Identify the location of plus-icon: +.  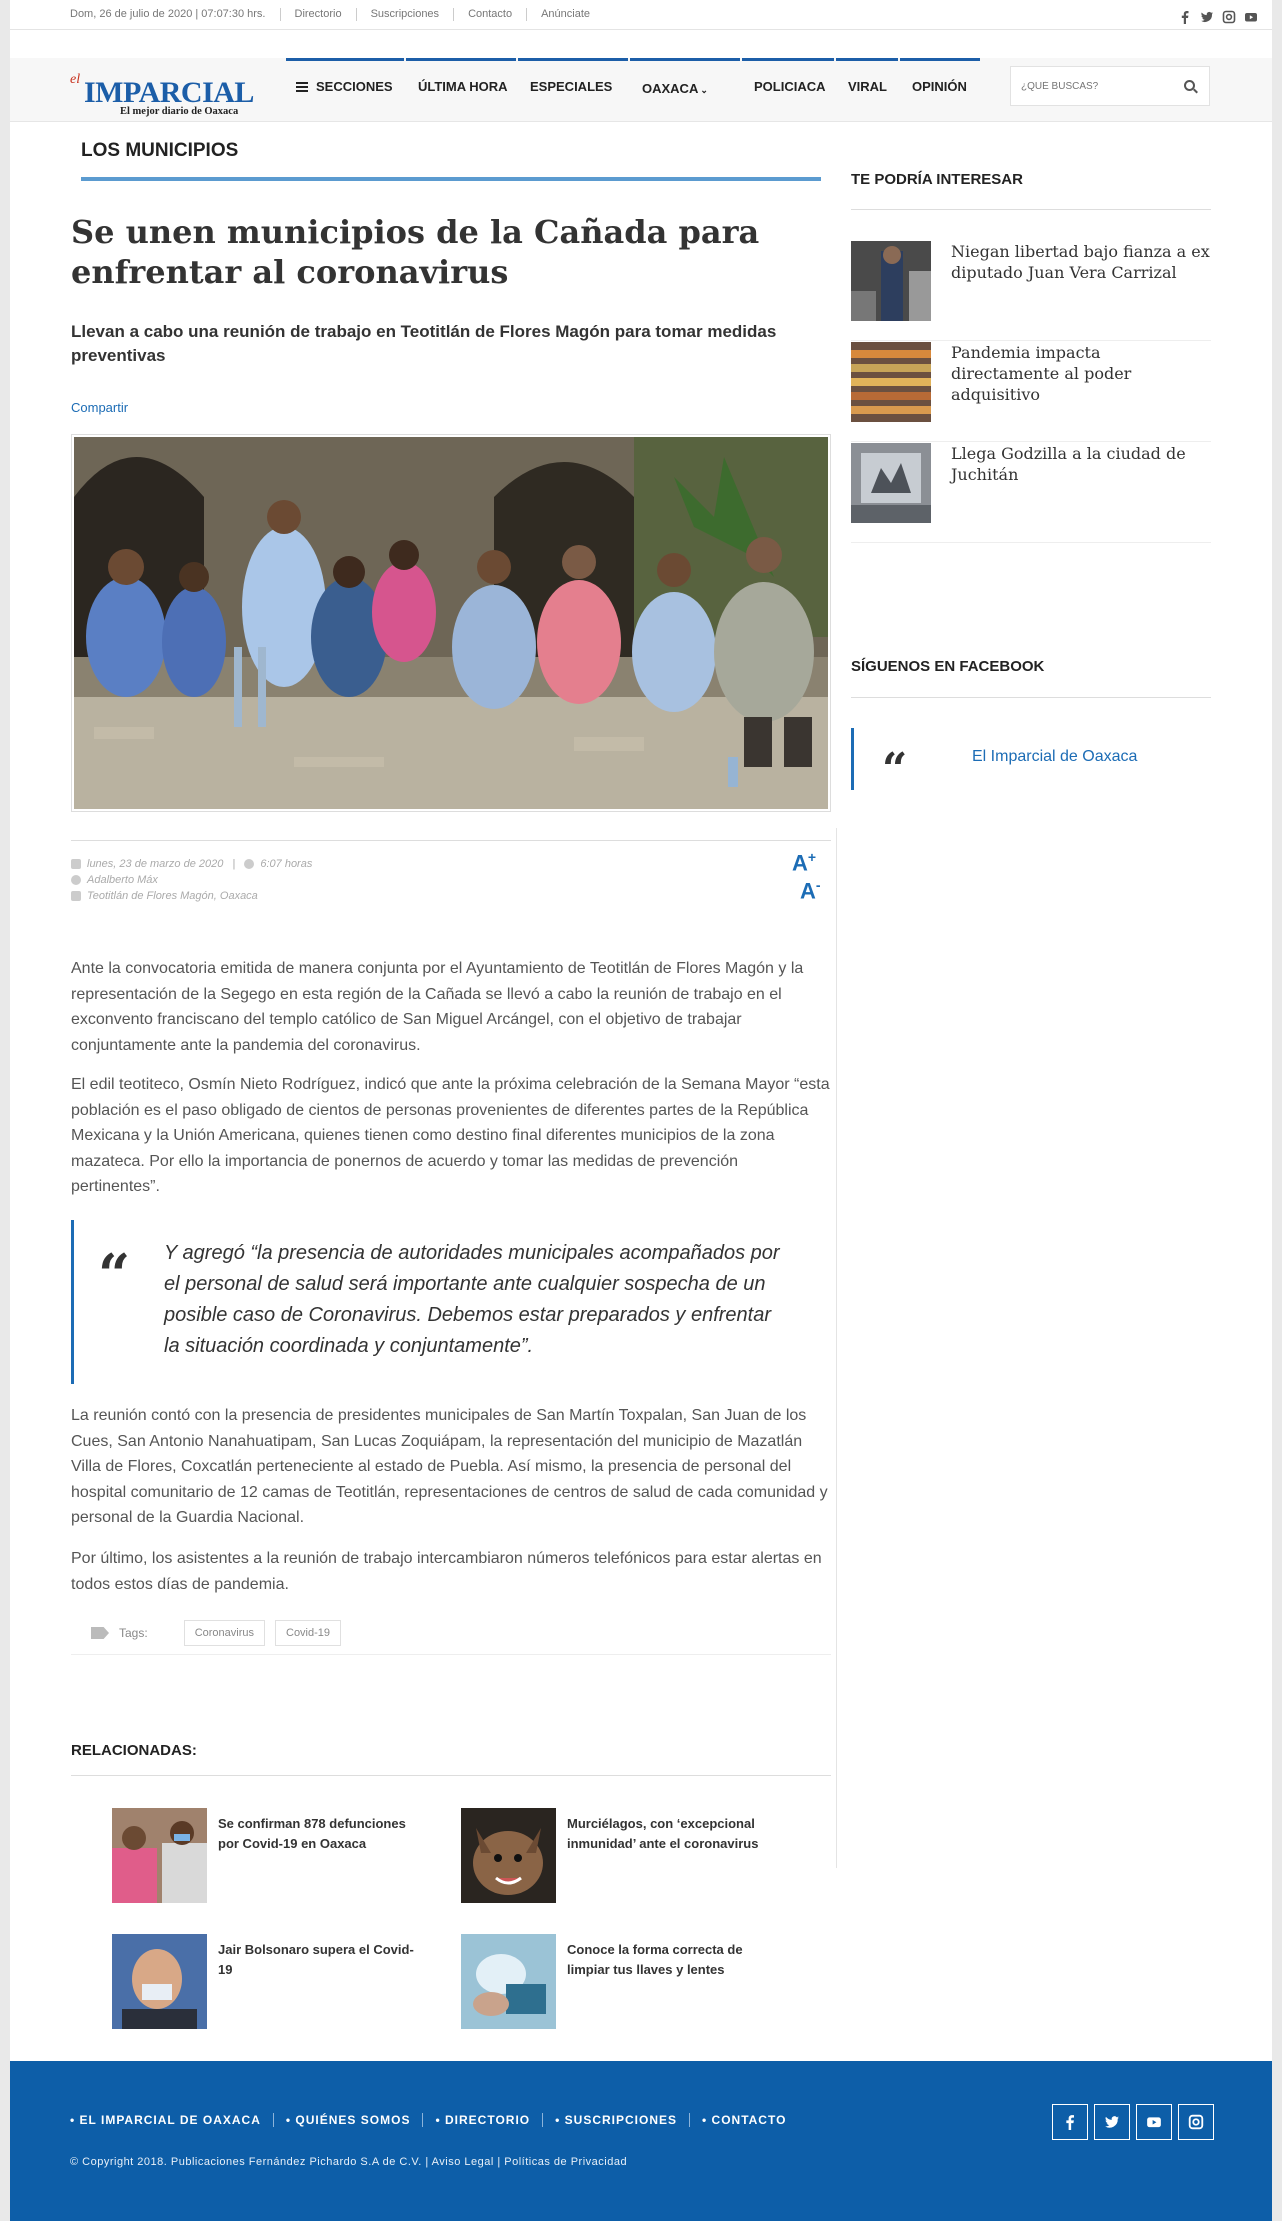
(812, 857).